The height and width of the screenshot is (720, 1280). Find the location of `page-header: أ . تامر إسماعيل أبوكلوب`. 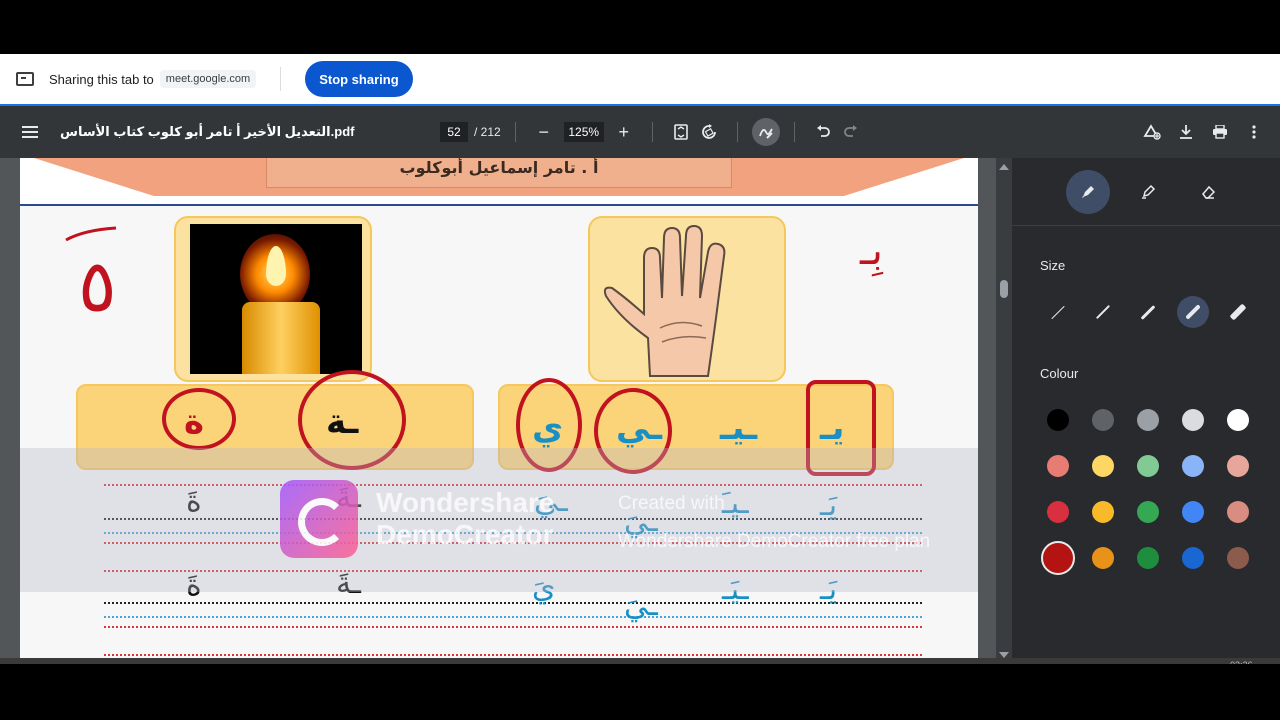

page-header: أ . تامر إسماعيل أبوكلوب is located at coordinates (499, 182).